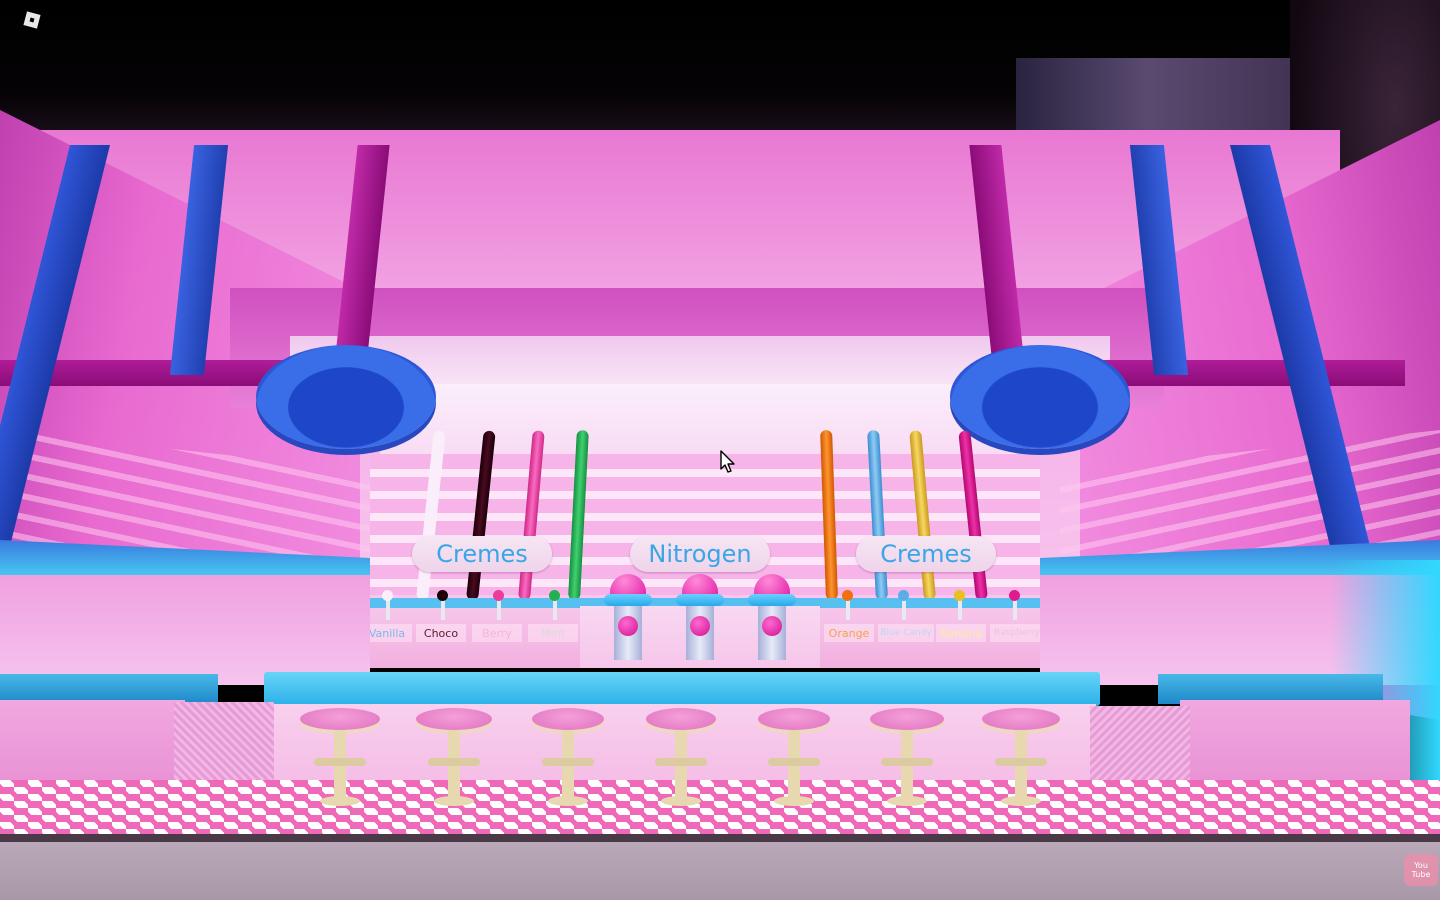 This screenshot has height=900, width=1440. What do you see at coordinates (185, 630) in the screenshot?
I see `left-lower-wall` at bounding box center [185, 630].